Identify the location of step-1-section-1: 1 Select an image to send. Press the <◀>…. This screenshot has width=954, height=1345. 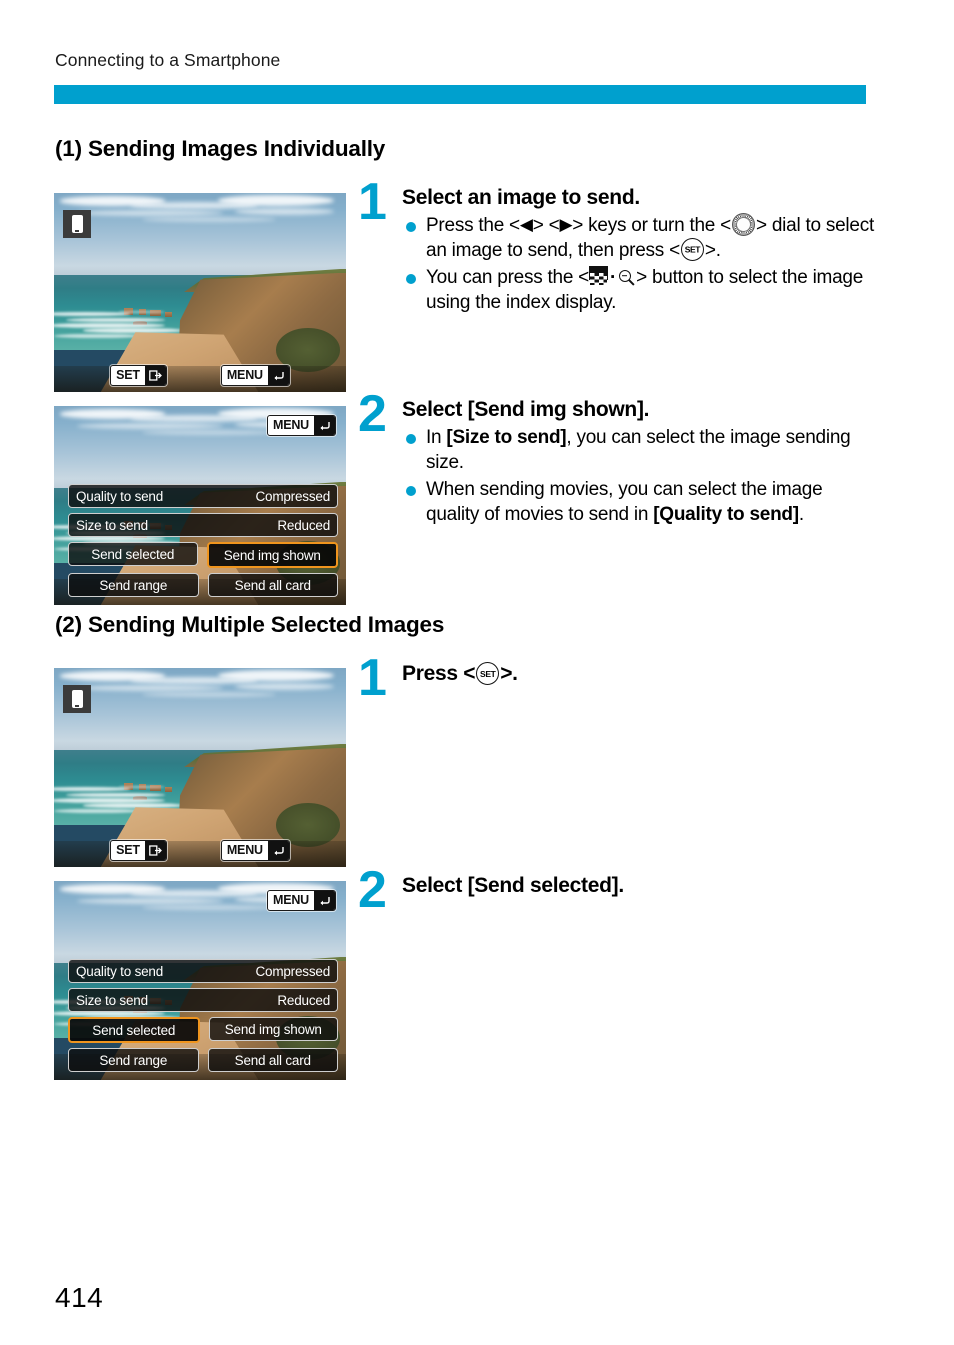
(618, 246).